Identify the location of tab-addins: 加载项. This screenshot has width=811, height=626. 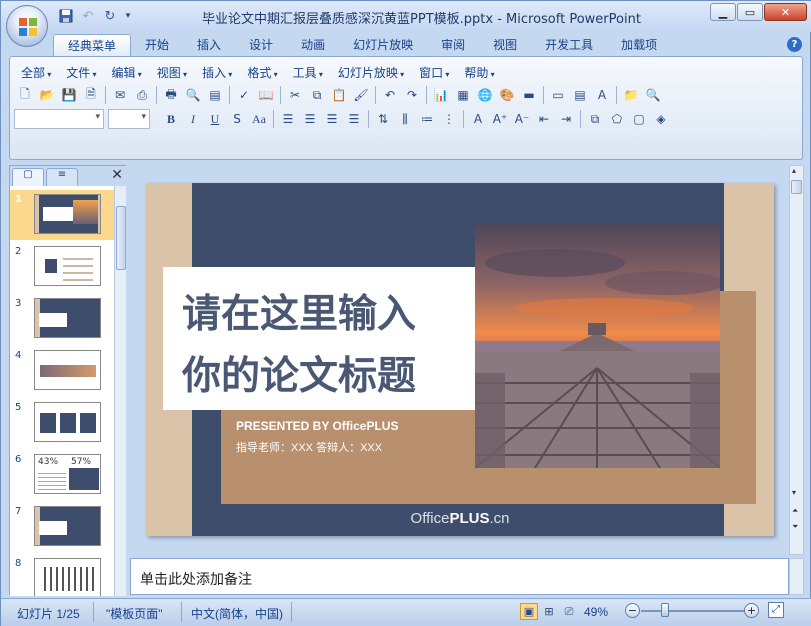
(639, 45).